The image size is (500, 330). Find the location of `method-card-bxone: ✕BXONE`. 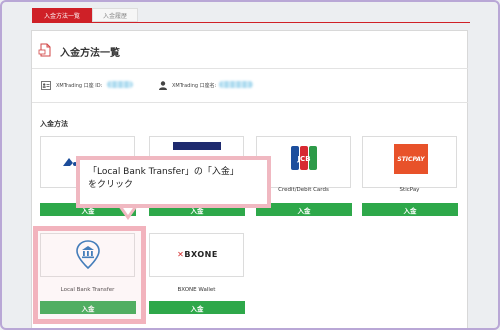

method-card-bxone: ✕BXONE is located at coordinates (196, 255).